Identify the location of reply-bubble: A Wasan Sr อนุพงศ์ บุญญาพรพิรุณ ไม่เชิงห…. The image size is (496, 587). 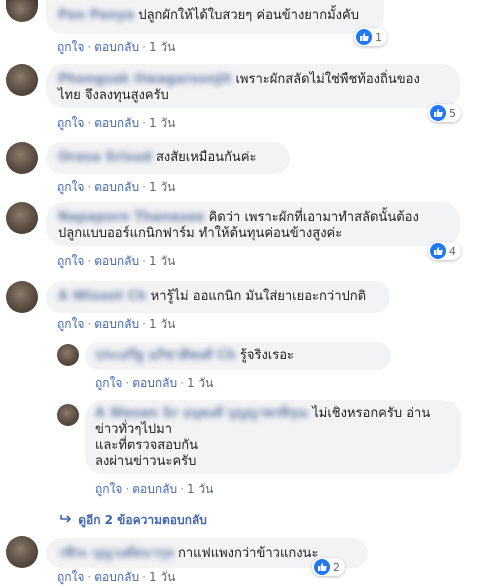
(273, 437).